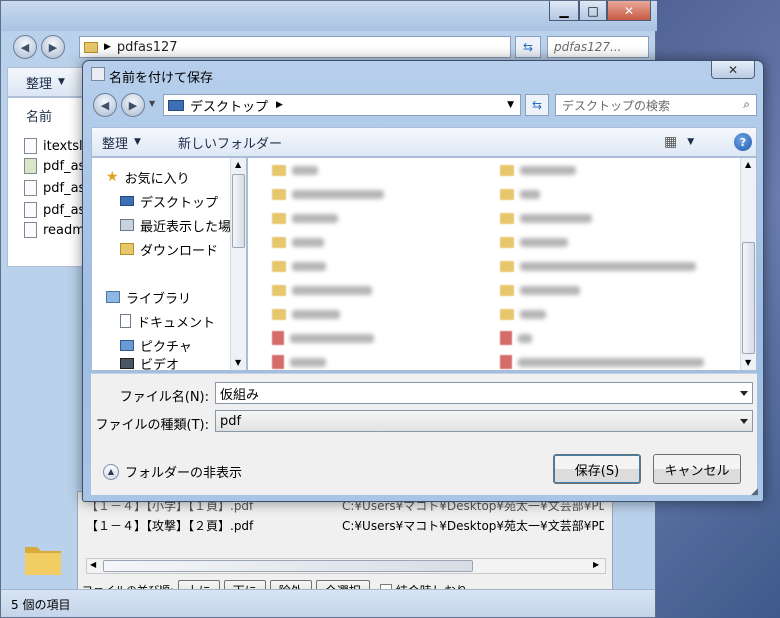  Describe the element at coordinates (30, 188) in the screenshot. I see `settings-file-icon` at that location.